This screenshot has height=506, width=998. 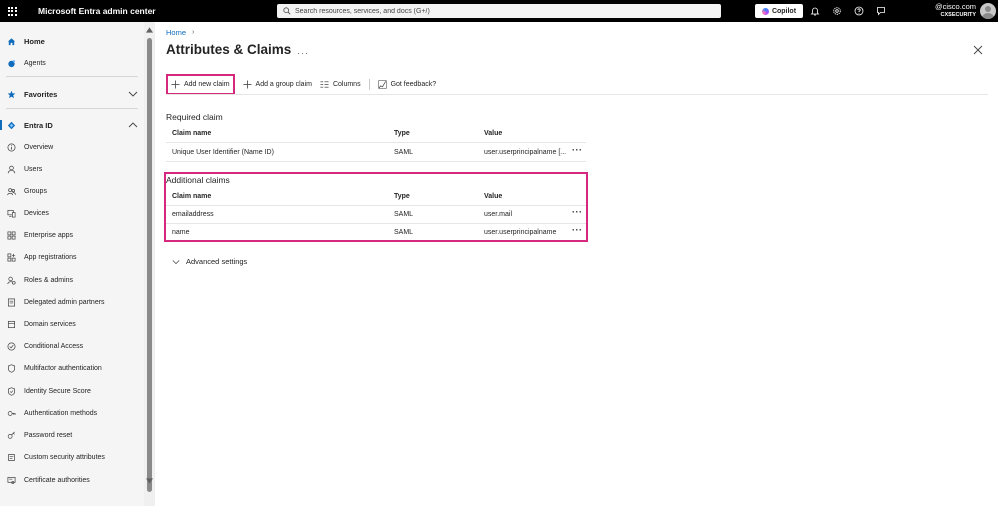 I want to click on advanced-settings-label: Advanced settings, so click(x=217, y=261).